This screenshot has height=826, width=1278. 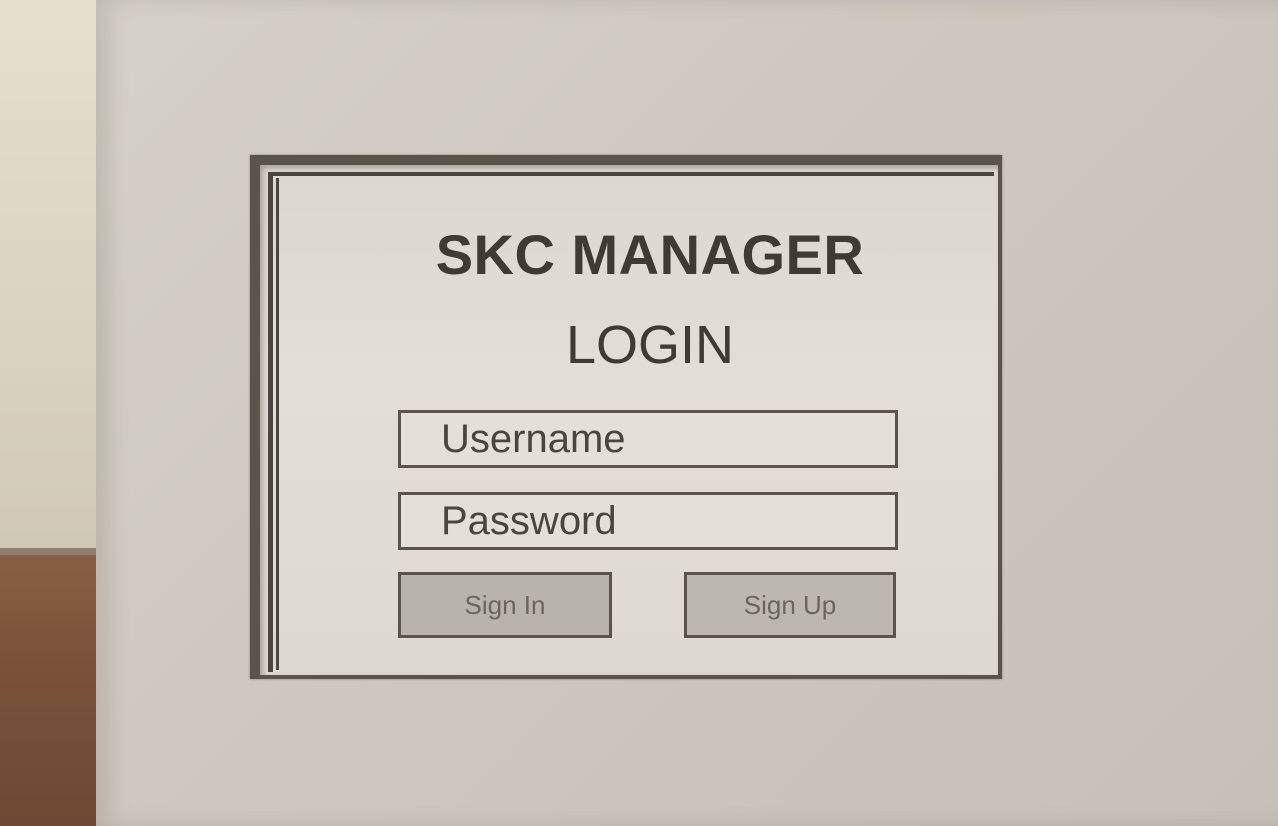 I want to click on username-input, so click(x=648, y=439).